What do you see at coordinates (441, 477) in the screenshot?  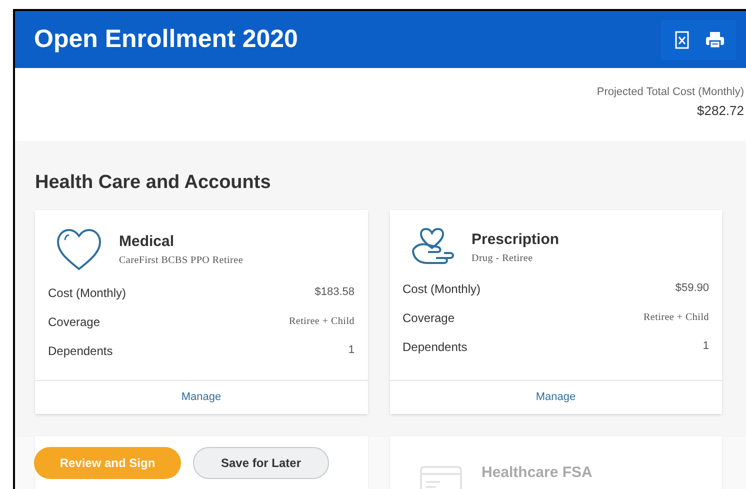 I see `card-icon` at bounding box center [441, 477].